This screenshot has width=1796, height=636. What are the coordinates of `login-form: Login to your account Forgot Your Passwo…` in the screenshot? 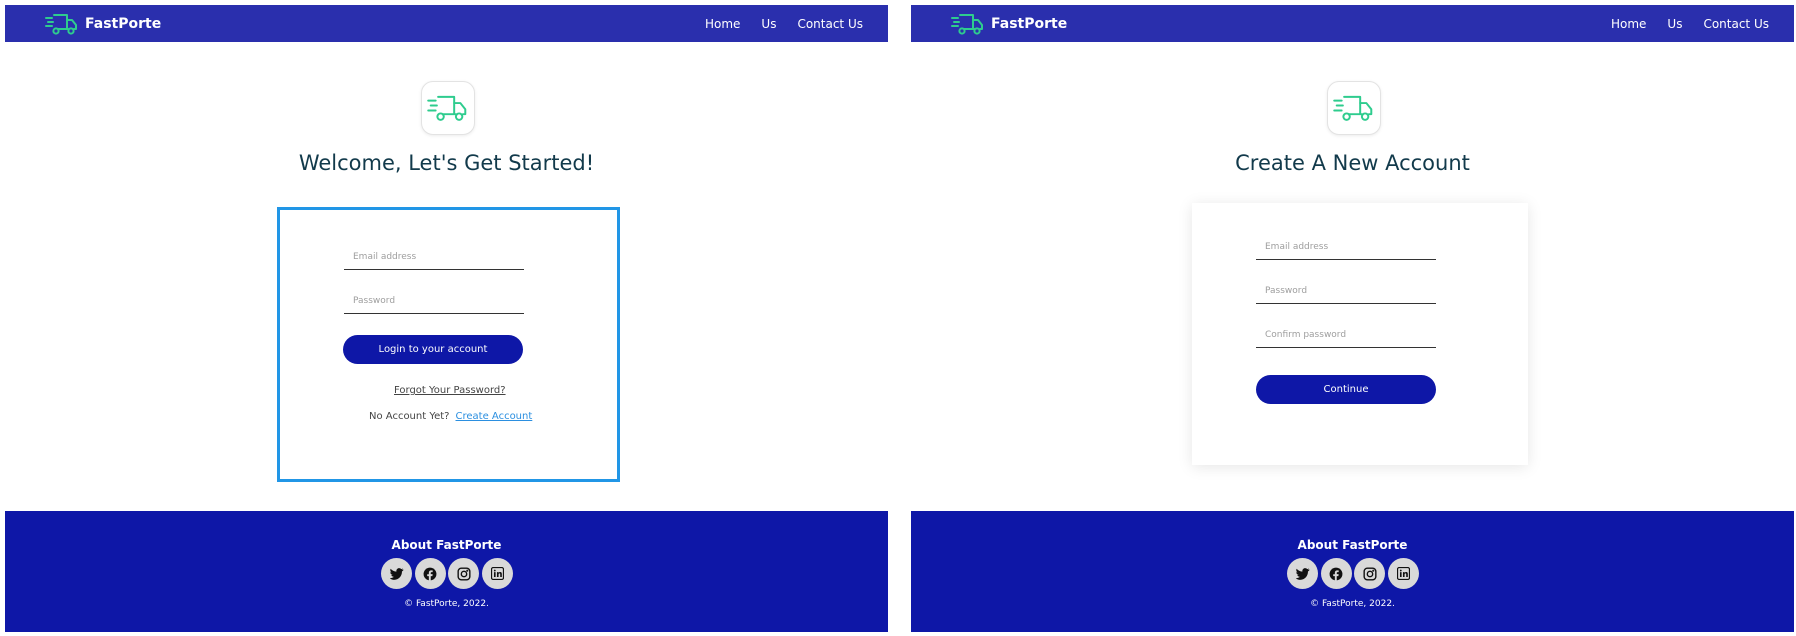 It's located at (448, 344).